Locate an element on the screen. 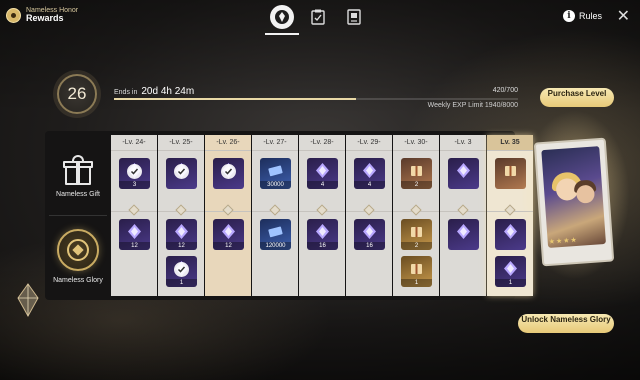 The width and height of the screenshot is (640, 380). reward-quantity: 2 is located at coordinates (416, 185).